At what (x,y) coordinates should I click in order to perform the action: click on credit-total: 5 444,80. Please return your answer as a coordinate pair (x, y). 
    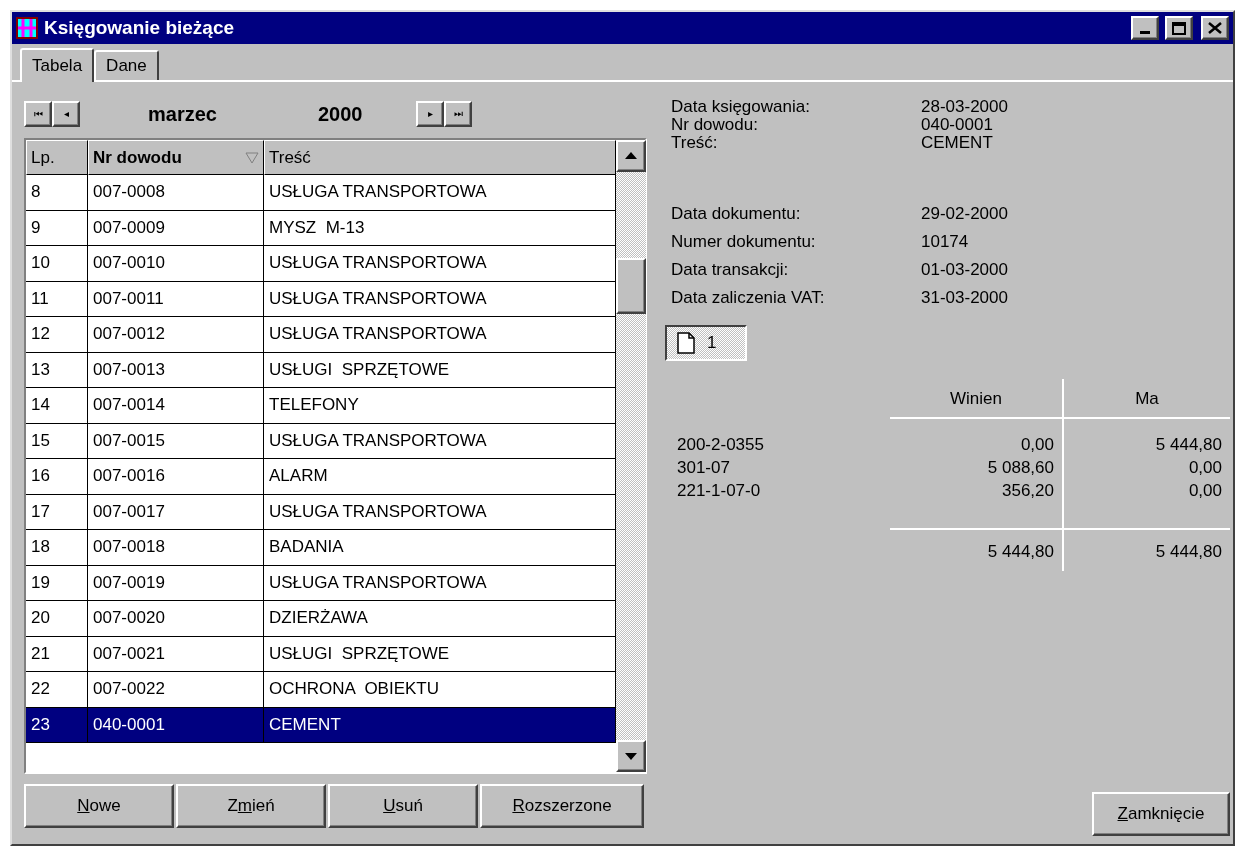
    Looking at the image, I should click on (1146, 549).